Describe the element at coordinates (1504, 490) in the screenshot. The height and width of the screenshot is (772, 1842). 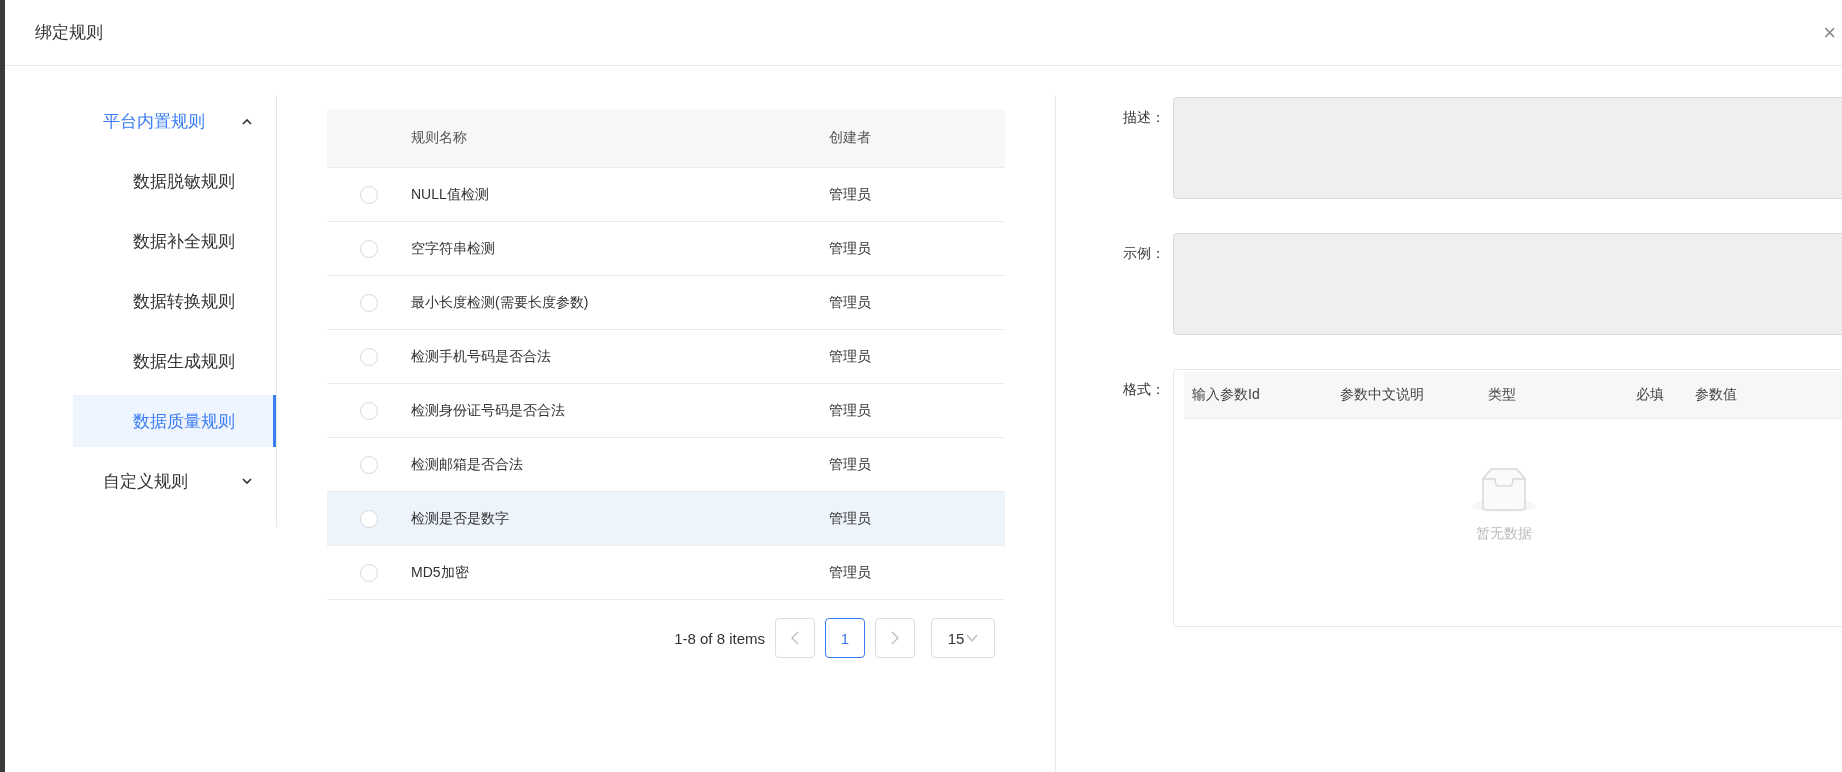
I see `empty-box-icon` at that location.